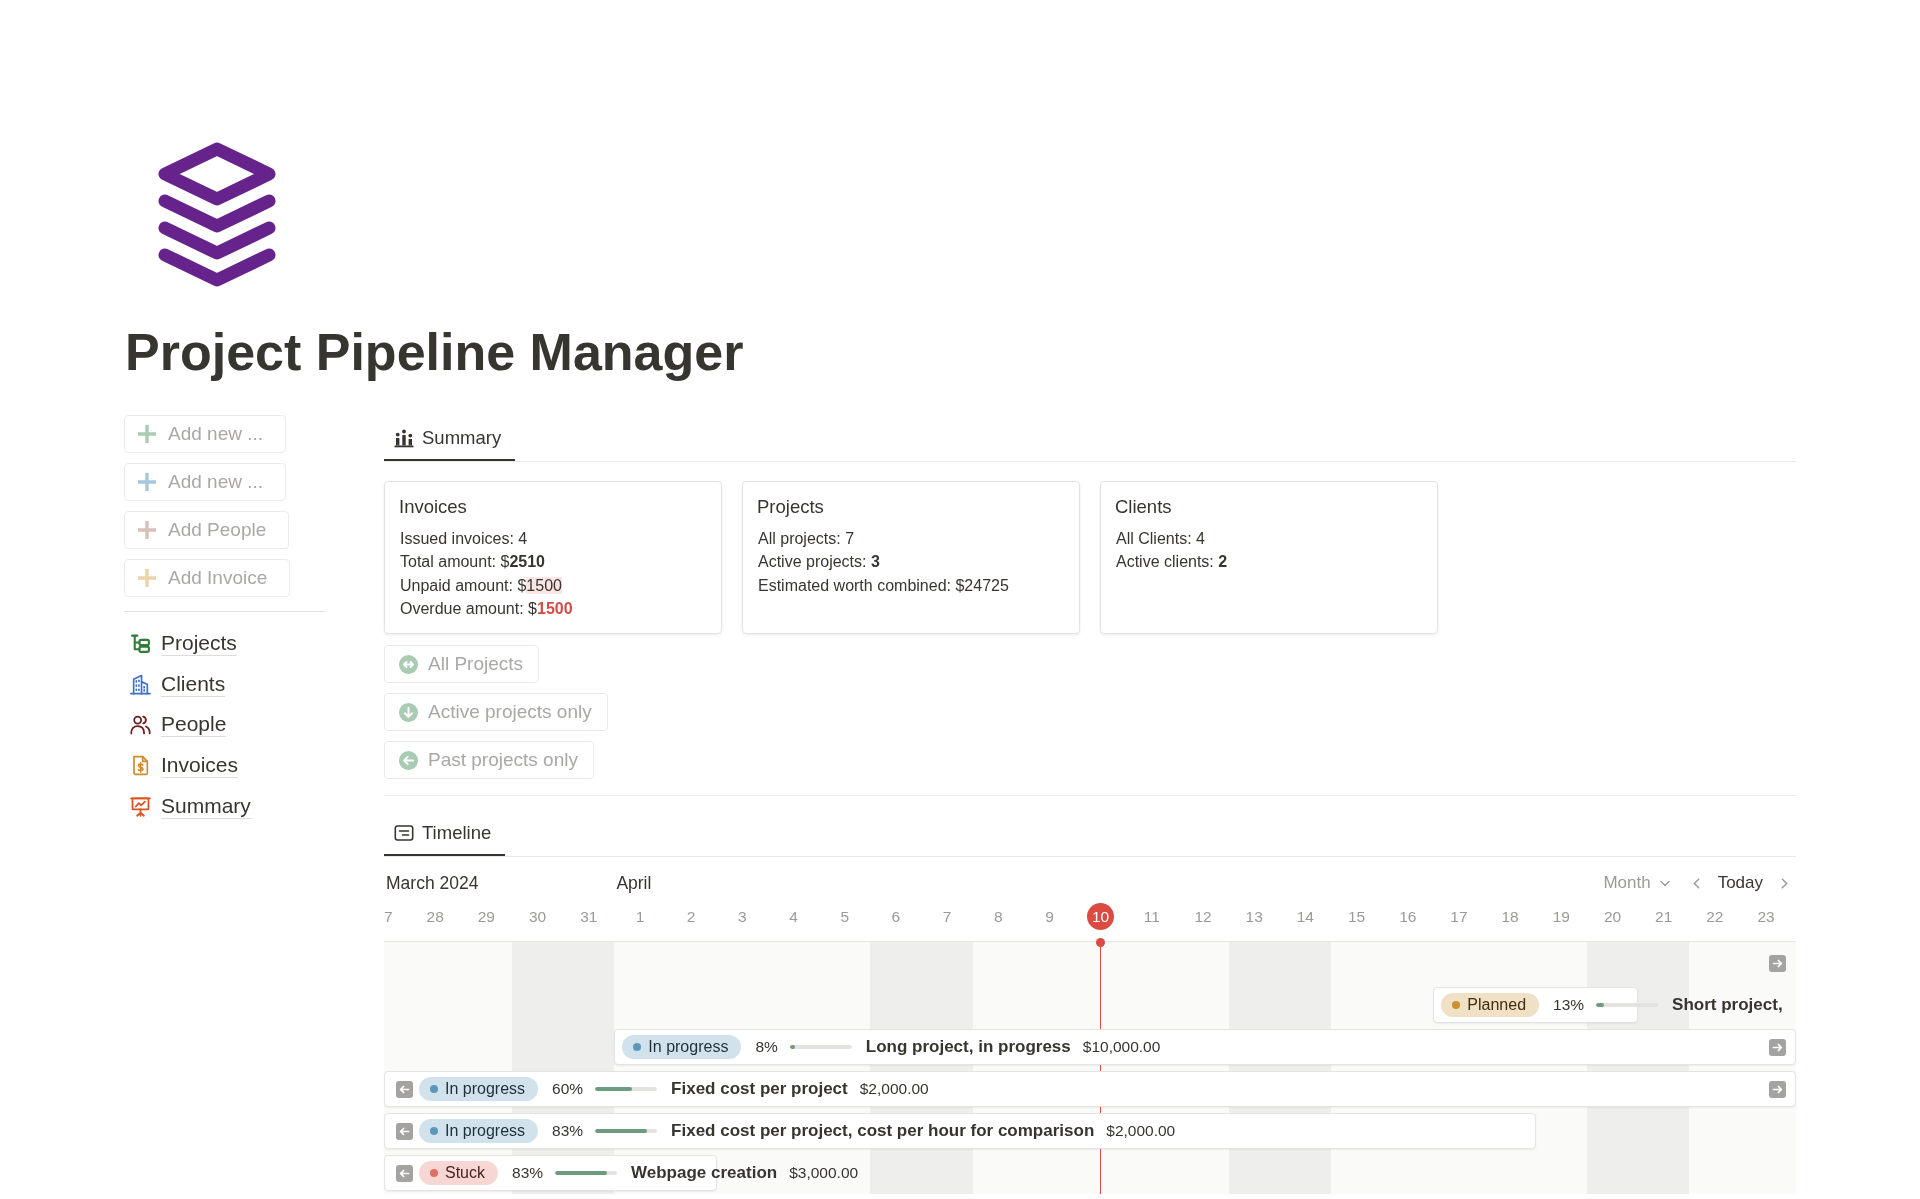 This screenshot has height=1199, width=1920. What do you see at coordinates (140, 725) in the screenshot?
I see `people-icon` at bounding box center [140, 725].